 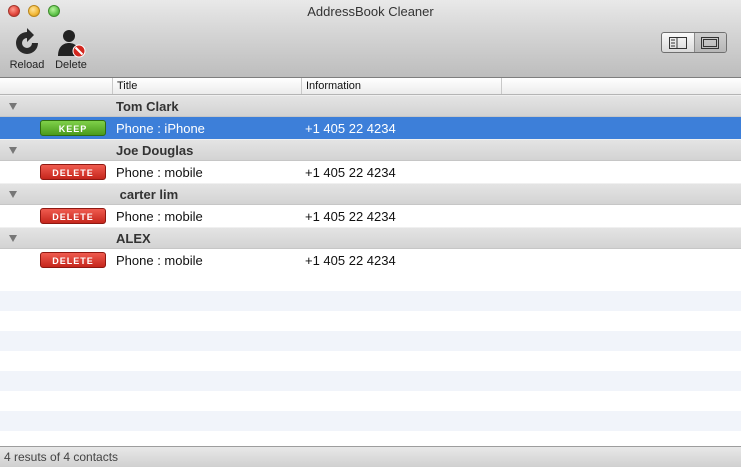 I want to click on group-row: Tom Clark, so click(x=370, y=106).